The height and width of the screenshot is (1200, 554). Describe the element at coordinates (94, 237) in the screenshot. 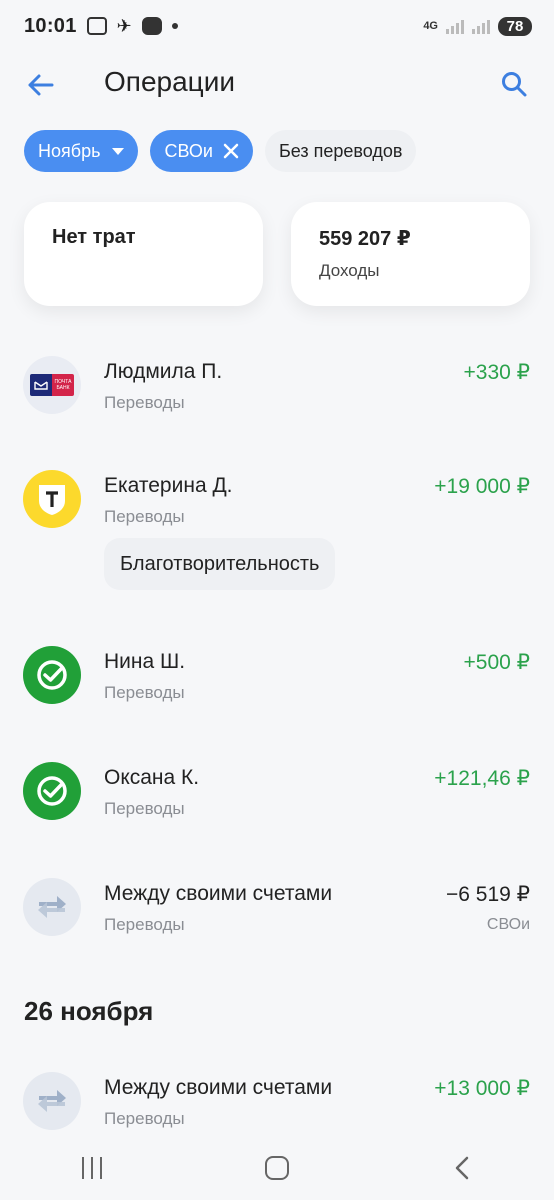

I see `expenses-value: Нет трат` at that location.